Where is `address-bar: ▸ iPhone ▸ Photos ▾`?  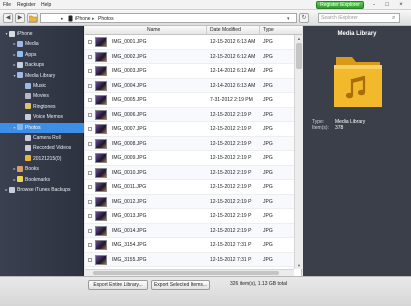 address-bar: ▸ iPhone ▸ Photos ▾ is located at coordinates (168, 18).